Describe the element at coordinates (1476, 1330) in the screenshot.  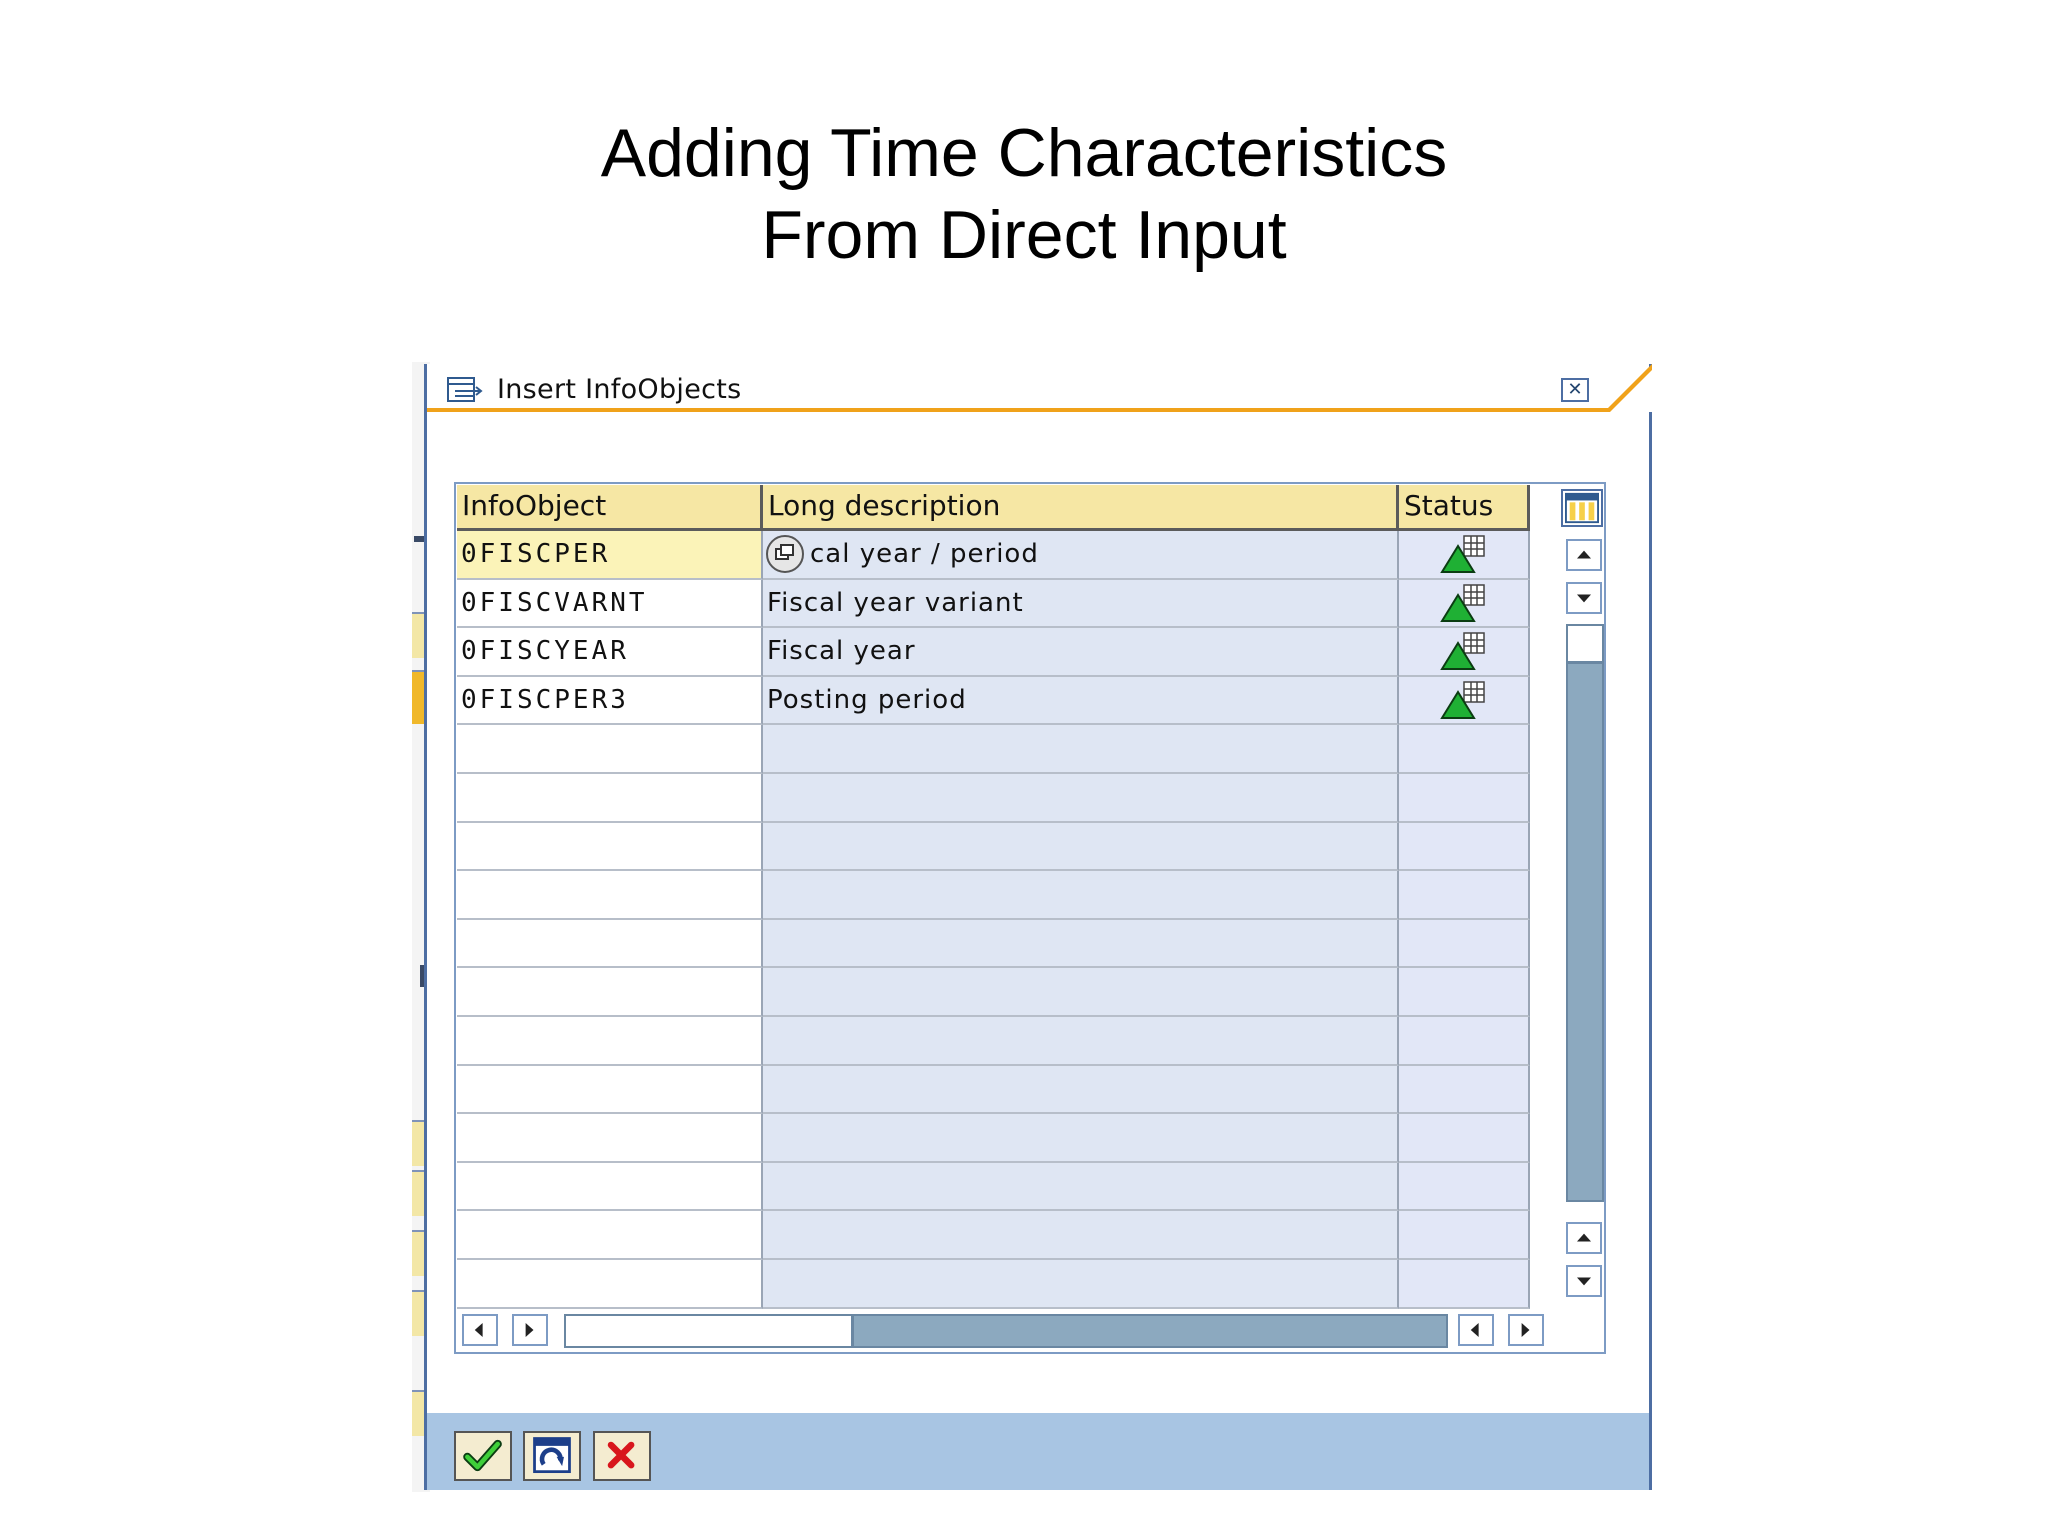
I see `scroll-left-button` at that location.